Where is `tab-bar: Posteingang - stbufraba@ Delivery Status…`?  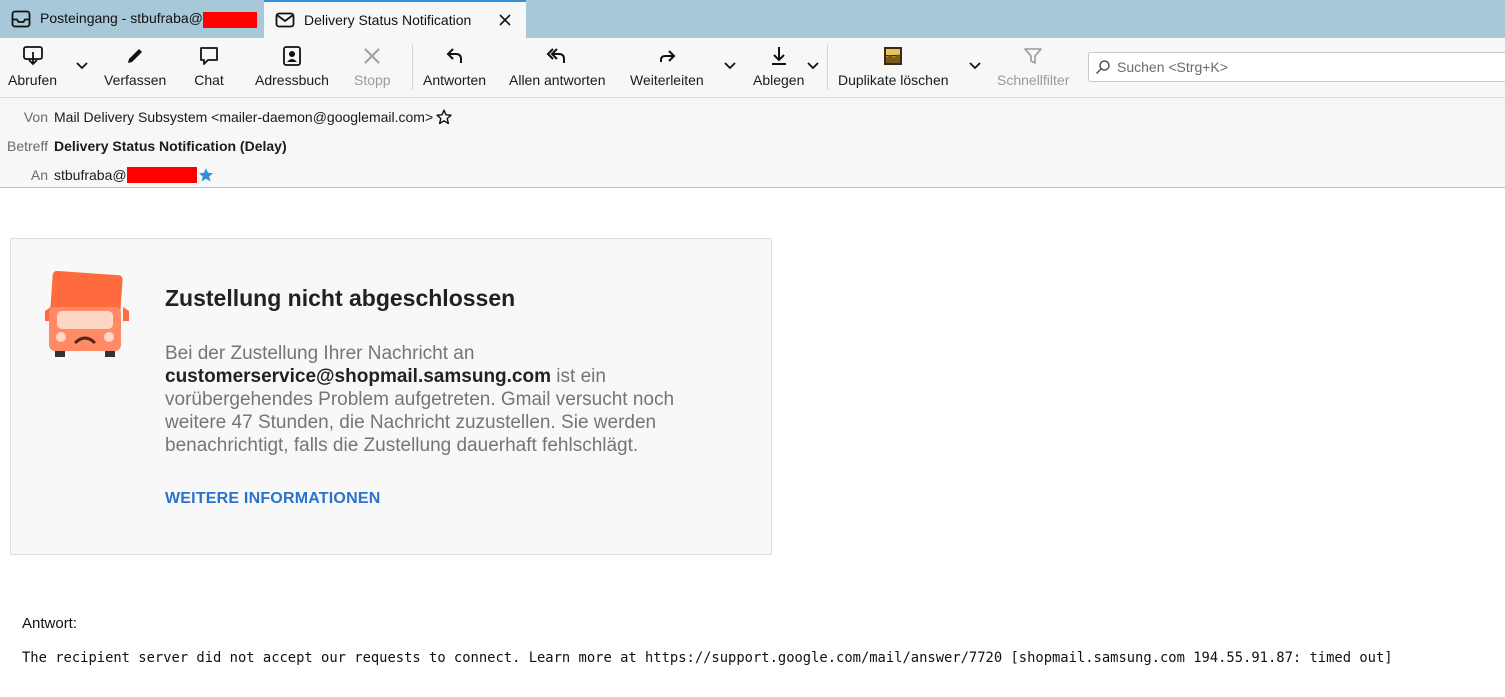
tab-bar: Posteingang - stbufraba@ Delivery Status… is located at coordinates (752, 19).